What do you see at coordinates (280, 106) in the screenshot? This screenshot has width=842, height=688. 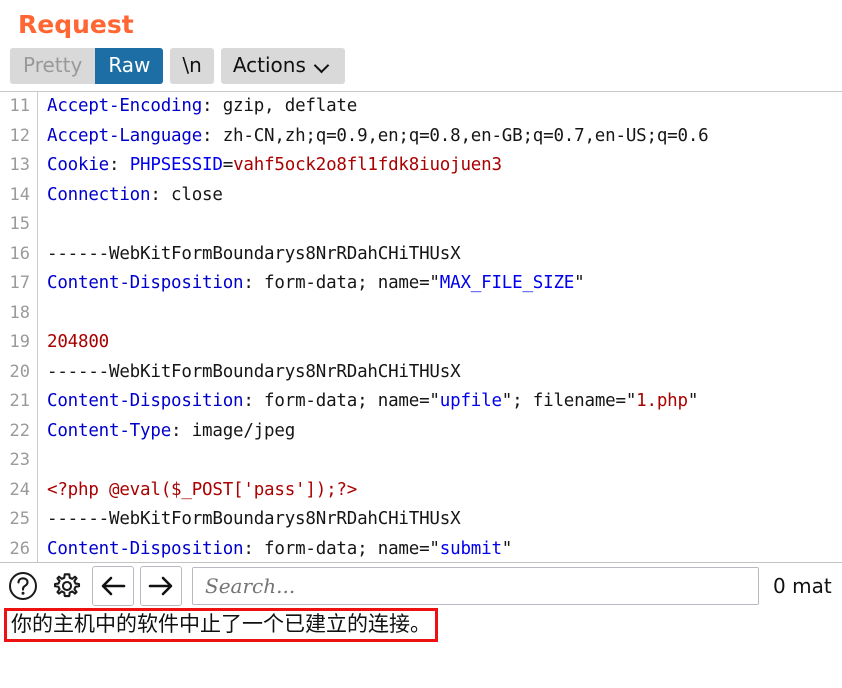 I see `code-token: : gzip, deflate` at bounding box center [280, 106].